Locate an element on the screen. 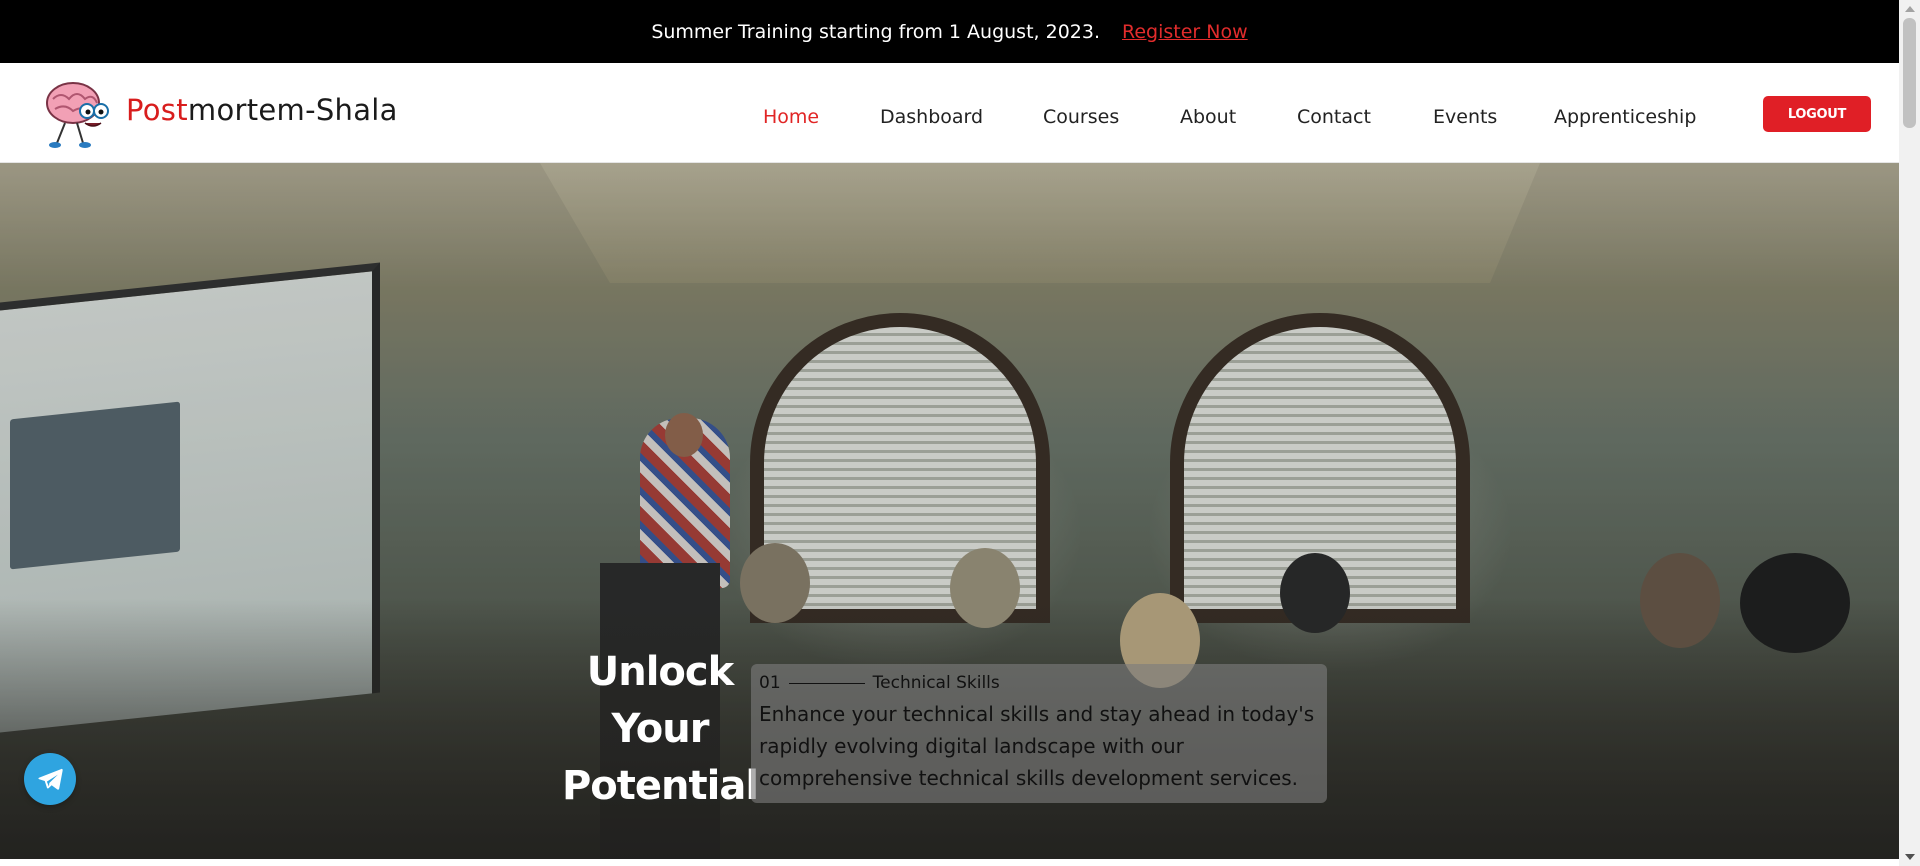  page-scrollbar is located at coordinates (1909, 433).